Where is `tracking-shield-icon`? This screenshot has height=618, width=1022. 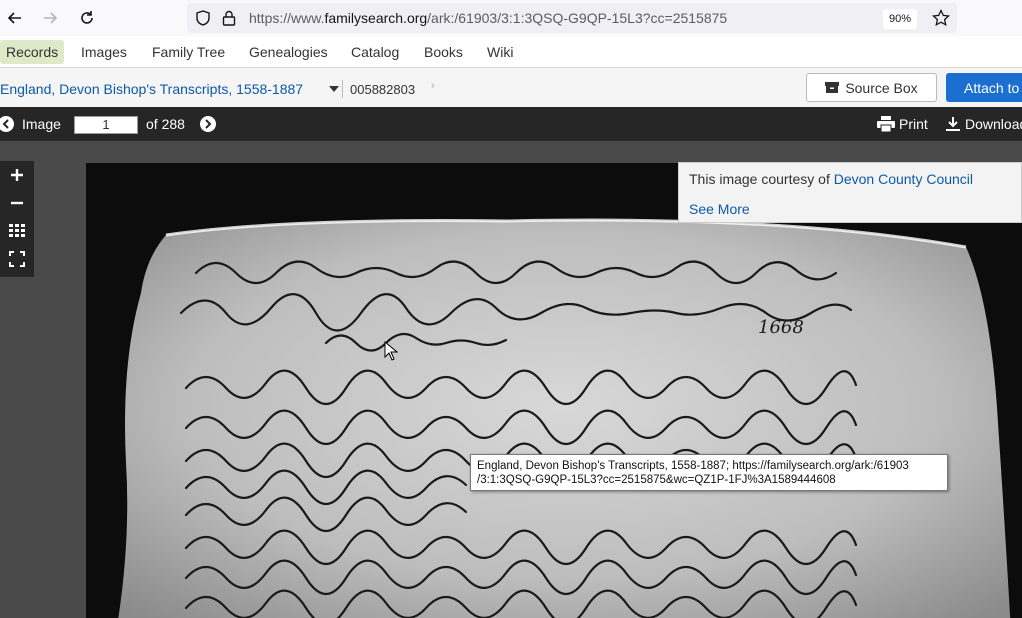 tracking-shield-icon is located at coordinates (203, 18).